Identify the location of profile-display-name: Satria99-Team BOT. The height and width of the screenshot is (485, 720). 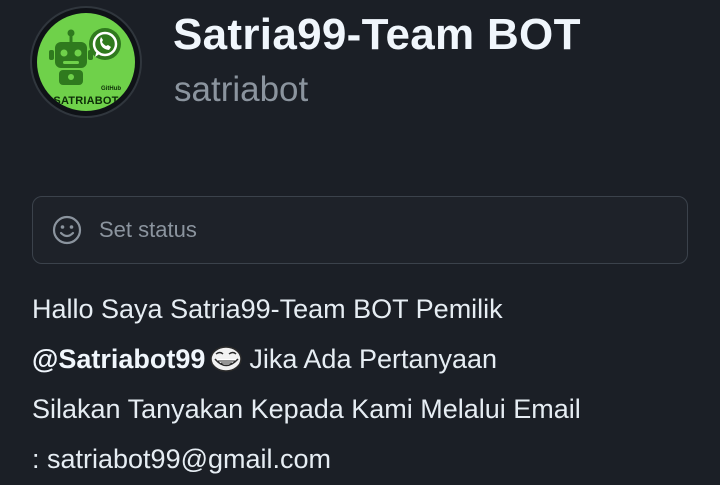
(377, 34).